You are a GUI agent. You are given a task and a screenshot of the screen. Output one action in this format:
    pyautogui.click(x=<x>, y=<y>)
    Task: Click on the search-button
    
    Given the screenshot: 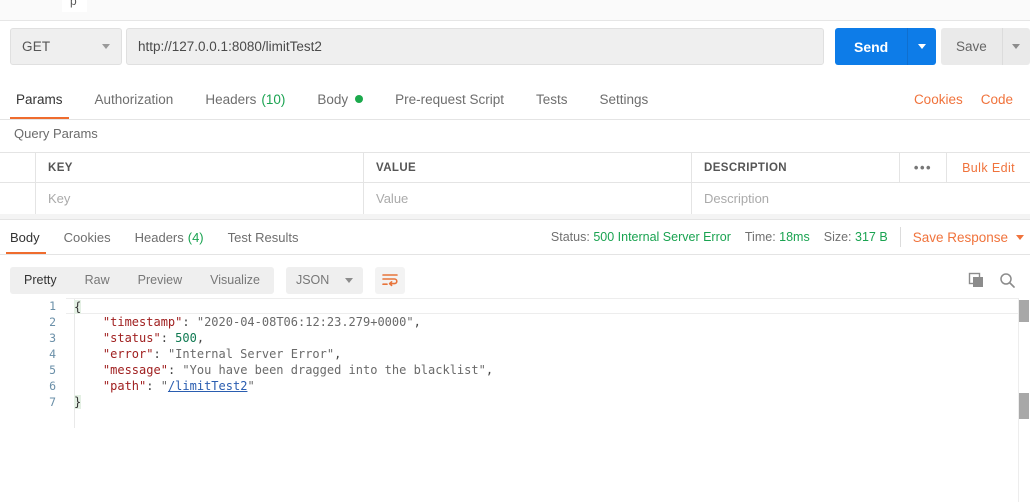 What is the action you would take?
    pyautogui.click(x=1007, y=280)
    